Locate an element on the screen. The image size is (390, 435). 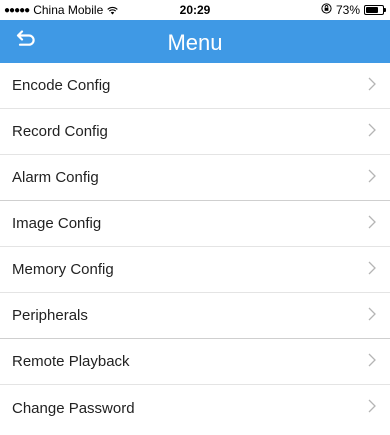
battery-percent: 73% is located at coordinates (347, 10).